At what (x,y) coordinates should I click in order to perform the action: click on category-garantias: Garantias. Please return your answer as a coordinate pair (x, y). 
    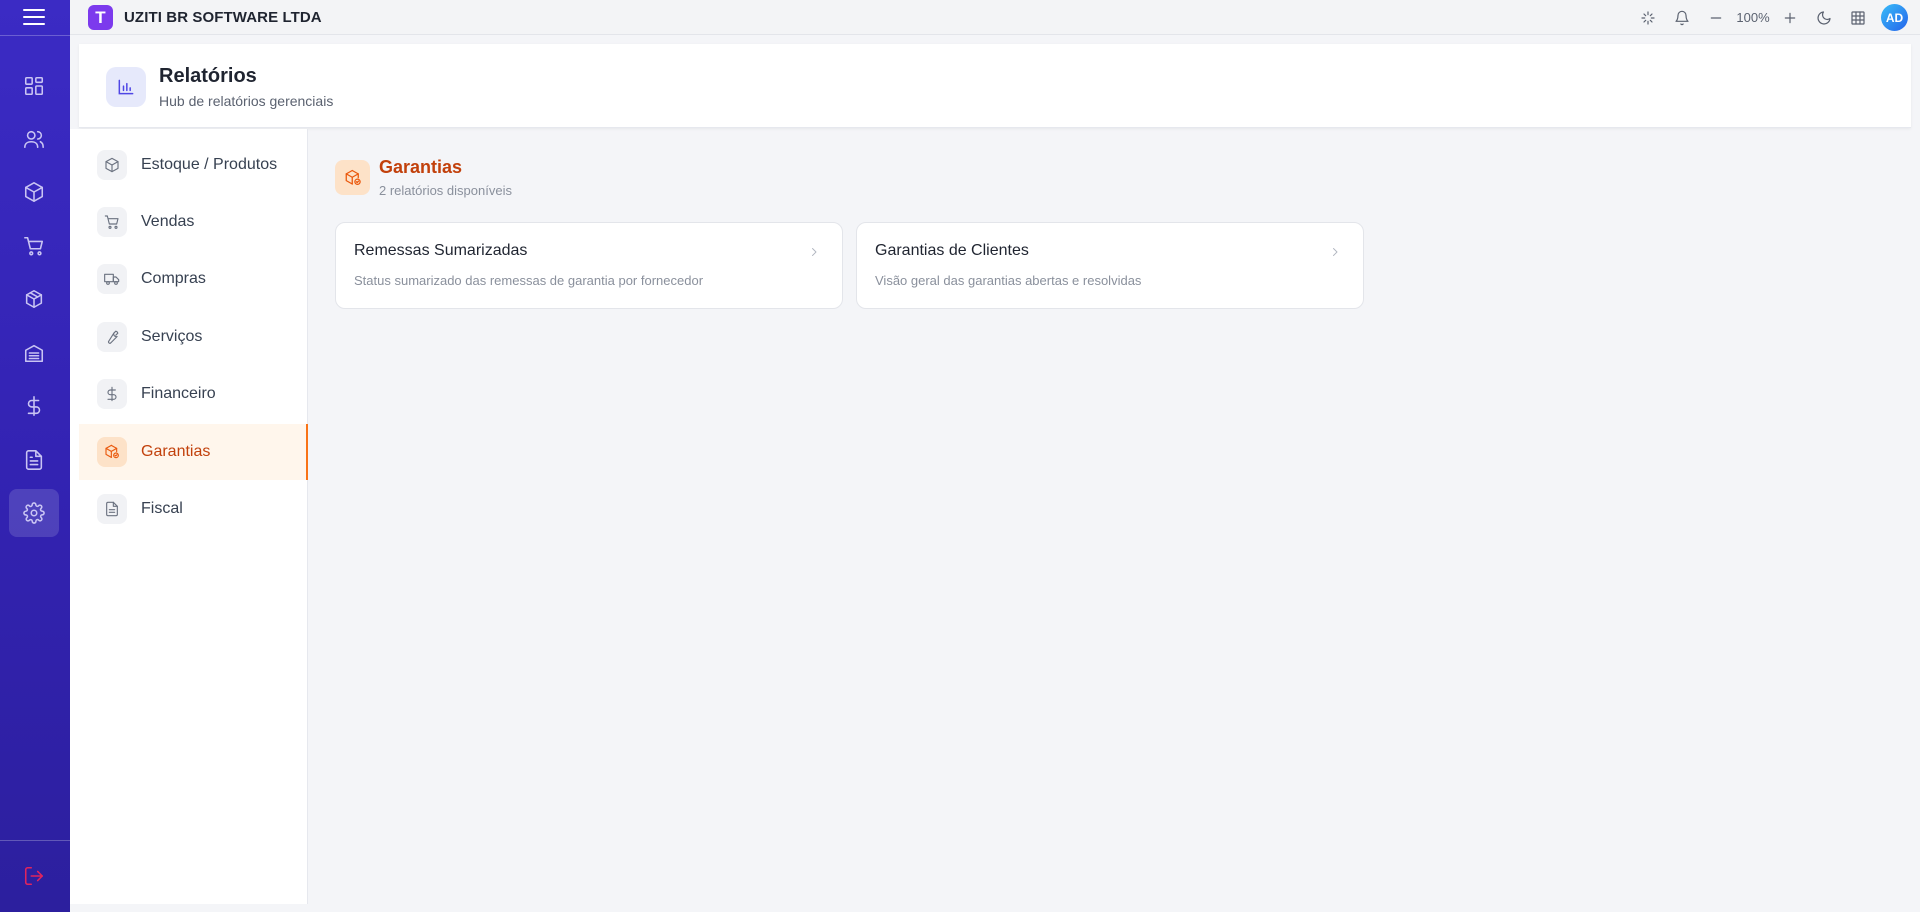
    Looking at the image, I should click on (193, 452).